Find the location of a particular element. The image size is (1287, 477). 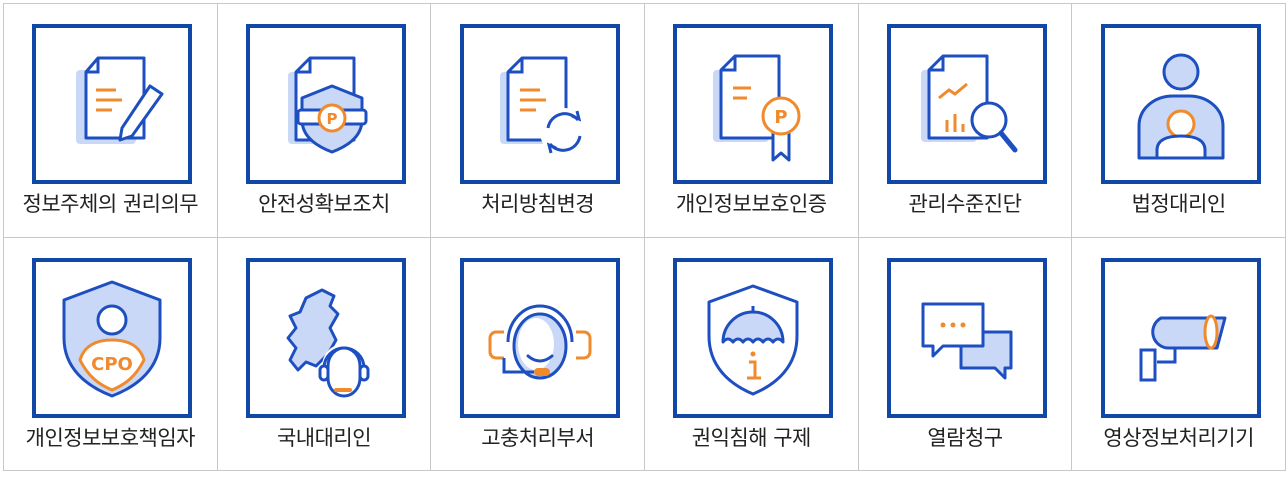

tile-management-diagnosis: 관리수준진단 is located at coordinates (965, 121).